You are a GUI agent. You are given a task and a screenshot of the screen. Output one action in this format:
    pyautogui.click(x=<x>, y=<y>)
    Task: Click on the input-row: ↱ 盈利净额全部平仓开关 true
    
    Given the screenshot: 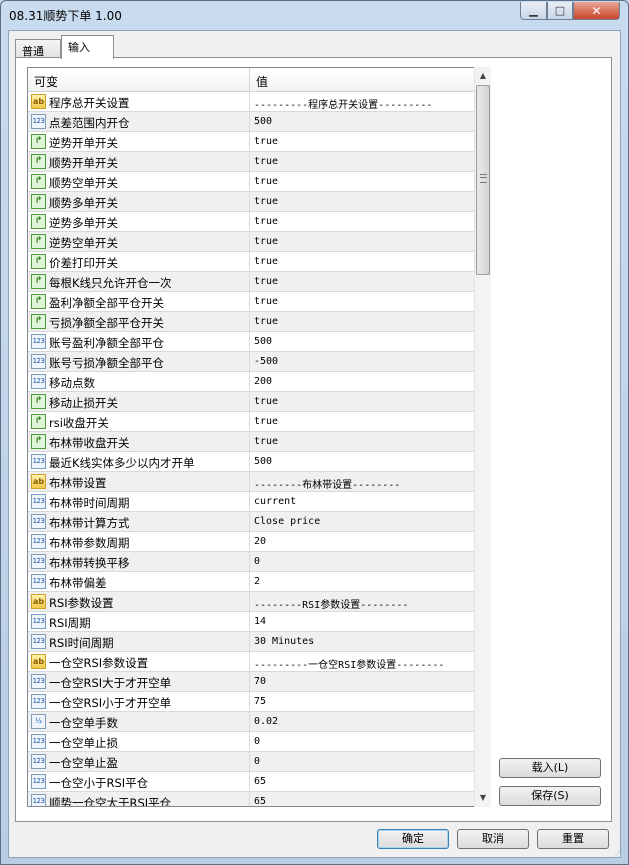 What is the action you would take?
    pyautogui.click(x=251, y=302)
    